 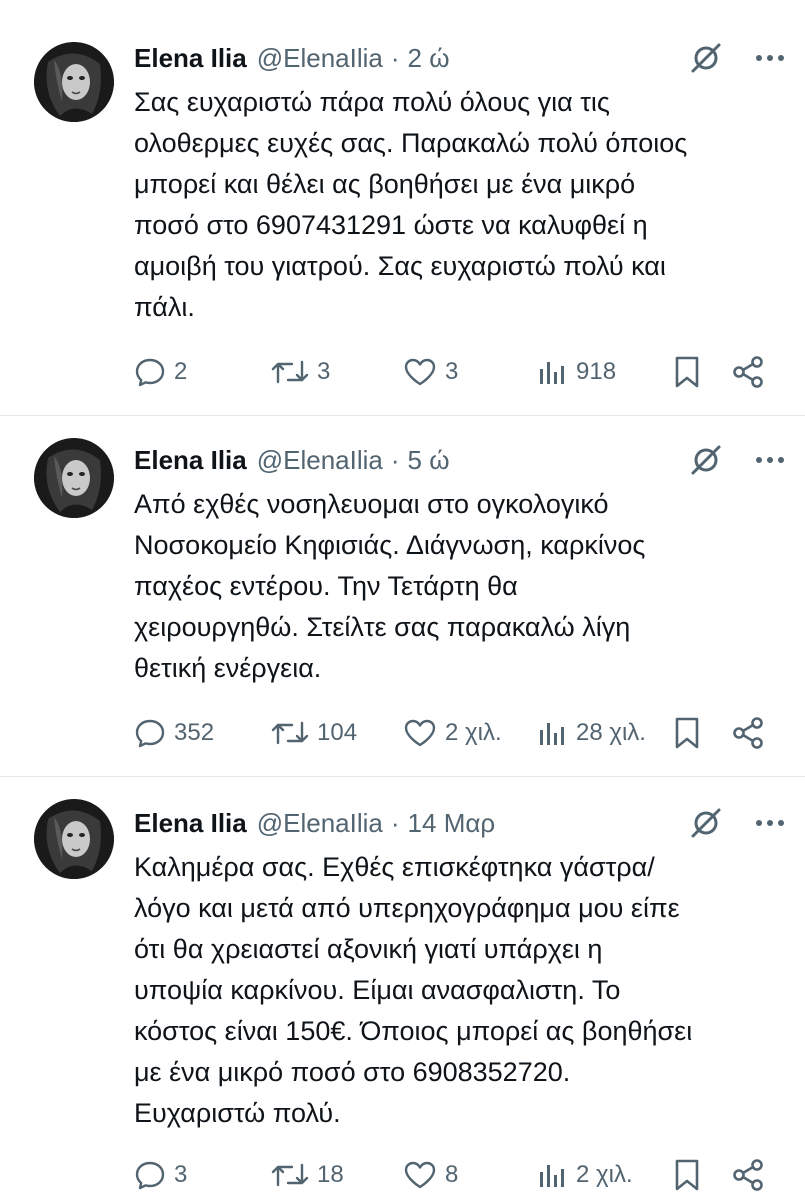 I want to click on repost-count: 18, so click(x=330, y=1174).